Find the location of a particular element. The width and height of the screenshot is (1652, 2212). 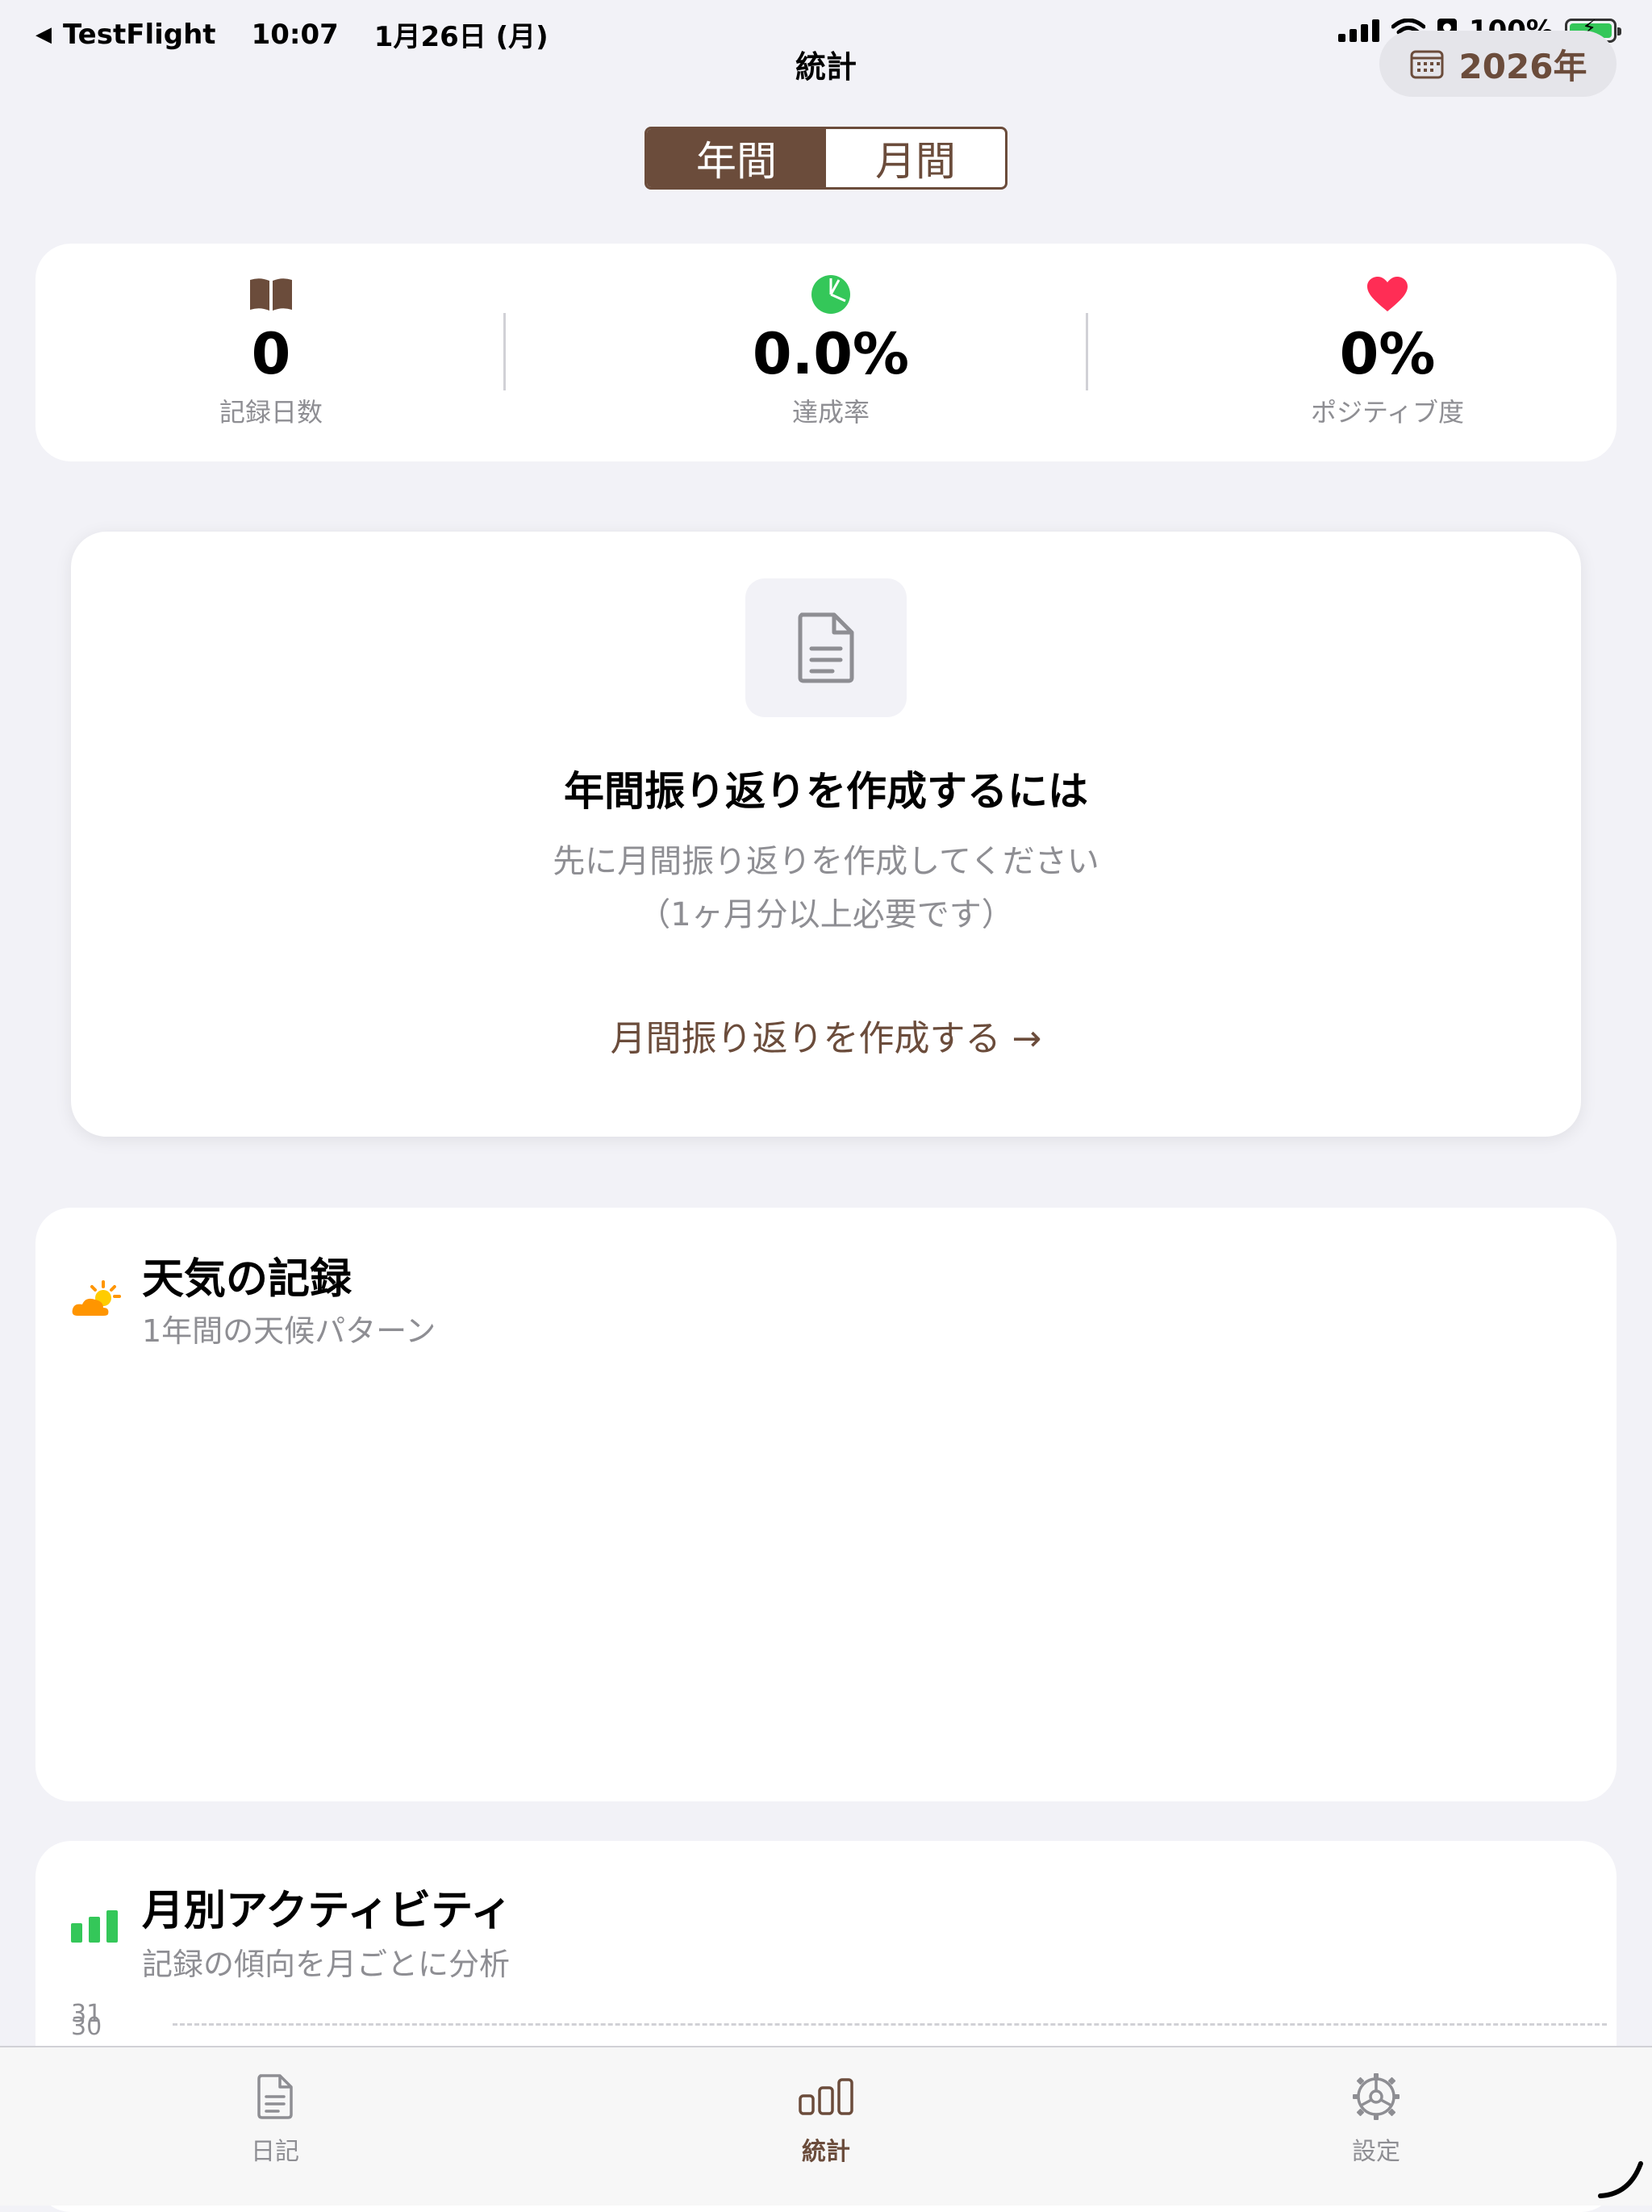

tab-diary: 日記 is located at coordinates (275, 2117).